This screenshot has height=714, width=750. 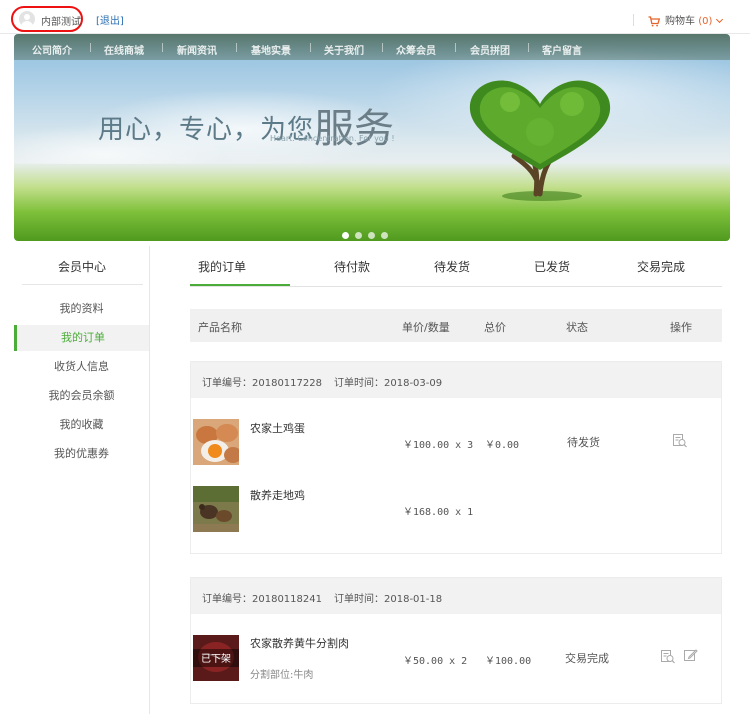 I want to click on nav-item-crowdfund: 众筹会员, so click(x=416, y=49).